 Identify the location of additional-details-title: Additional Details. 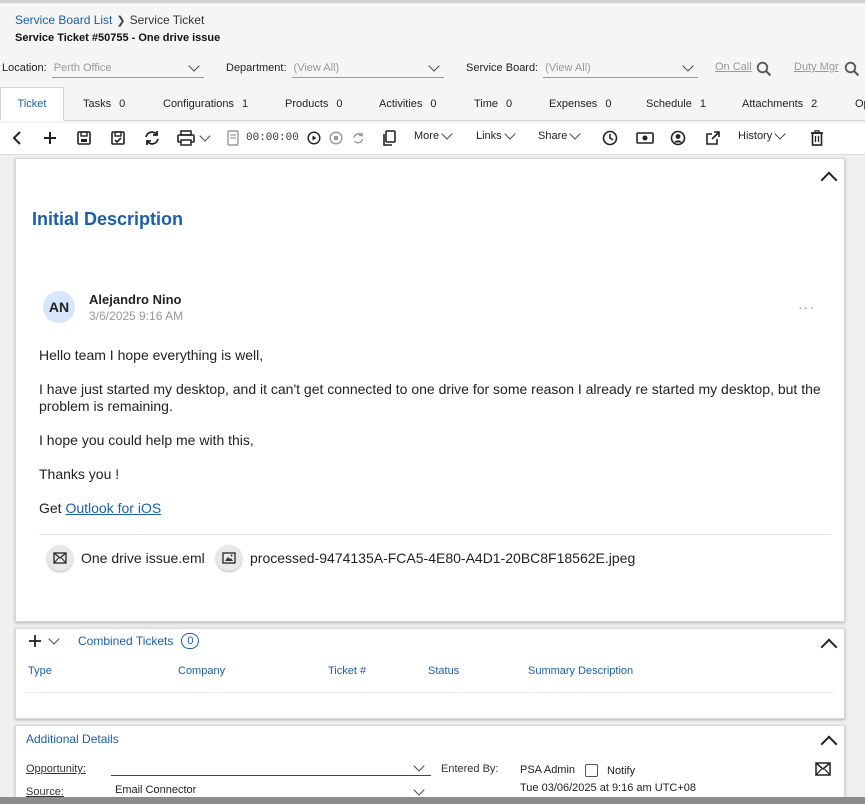
(72, 739).